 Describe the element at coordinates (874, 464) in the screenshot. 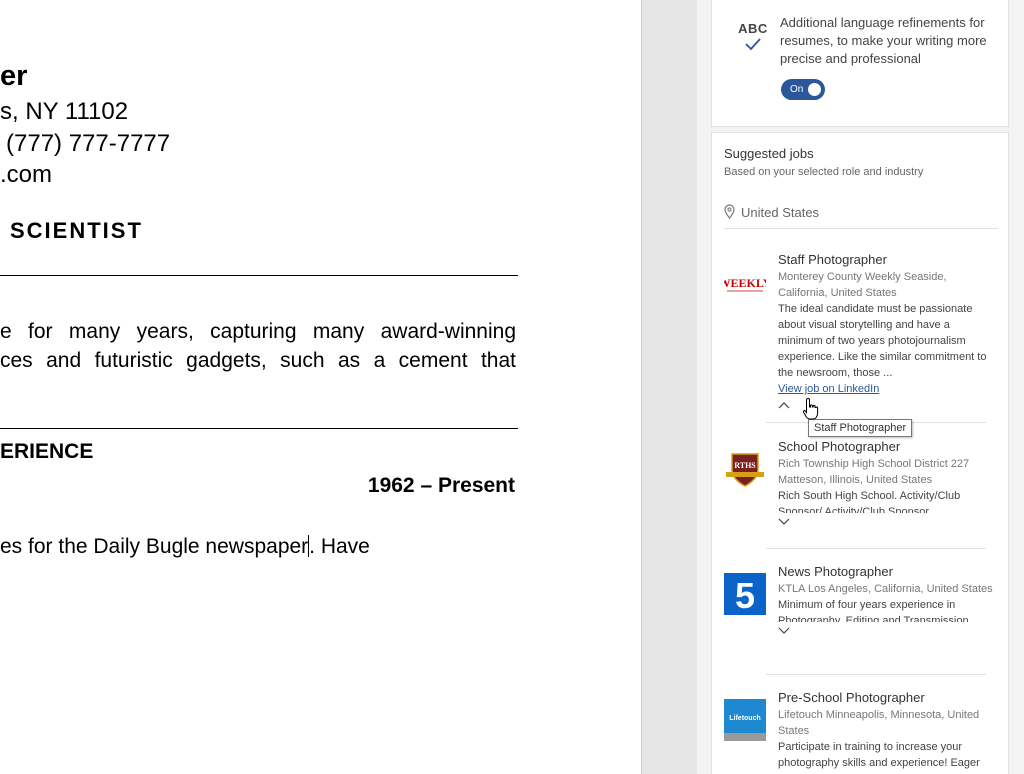

I see `job-company: Rich Township High School District 227` at that location.